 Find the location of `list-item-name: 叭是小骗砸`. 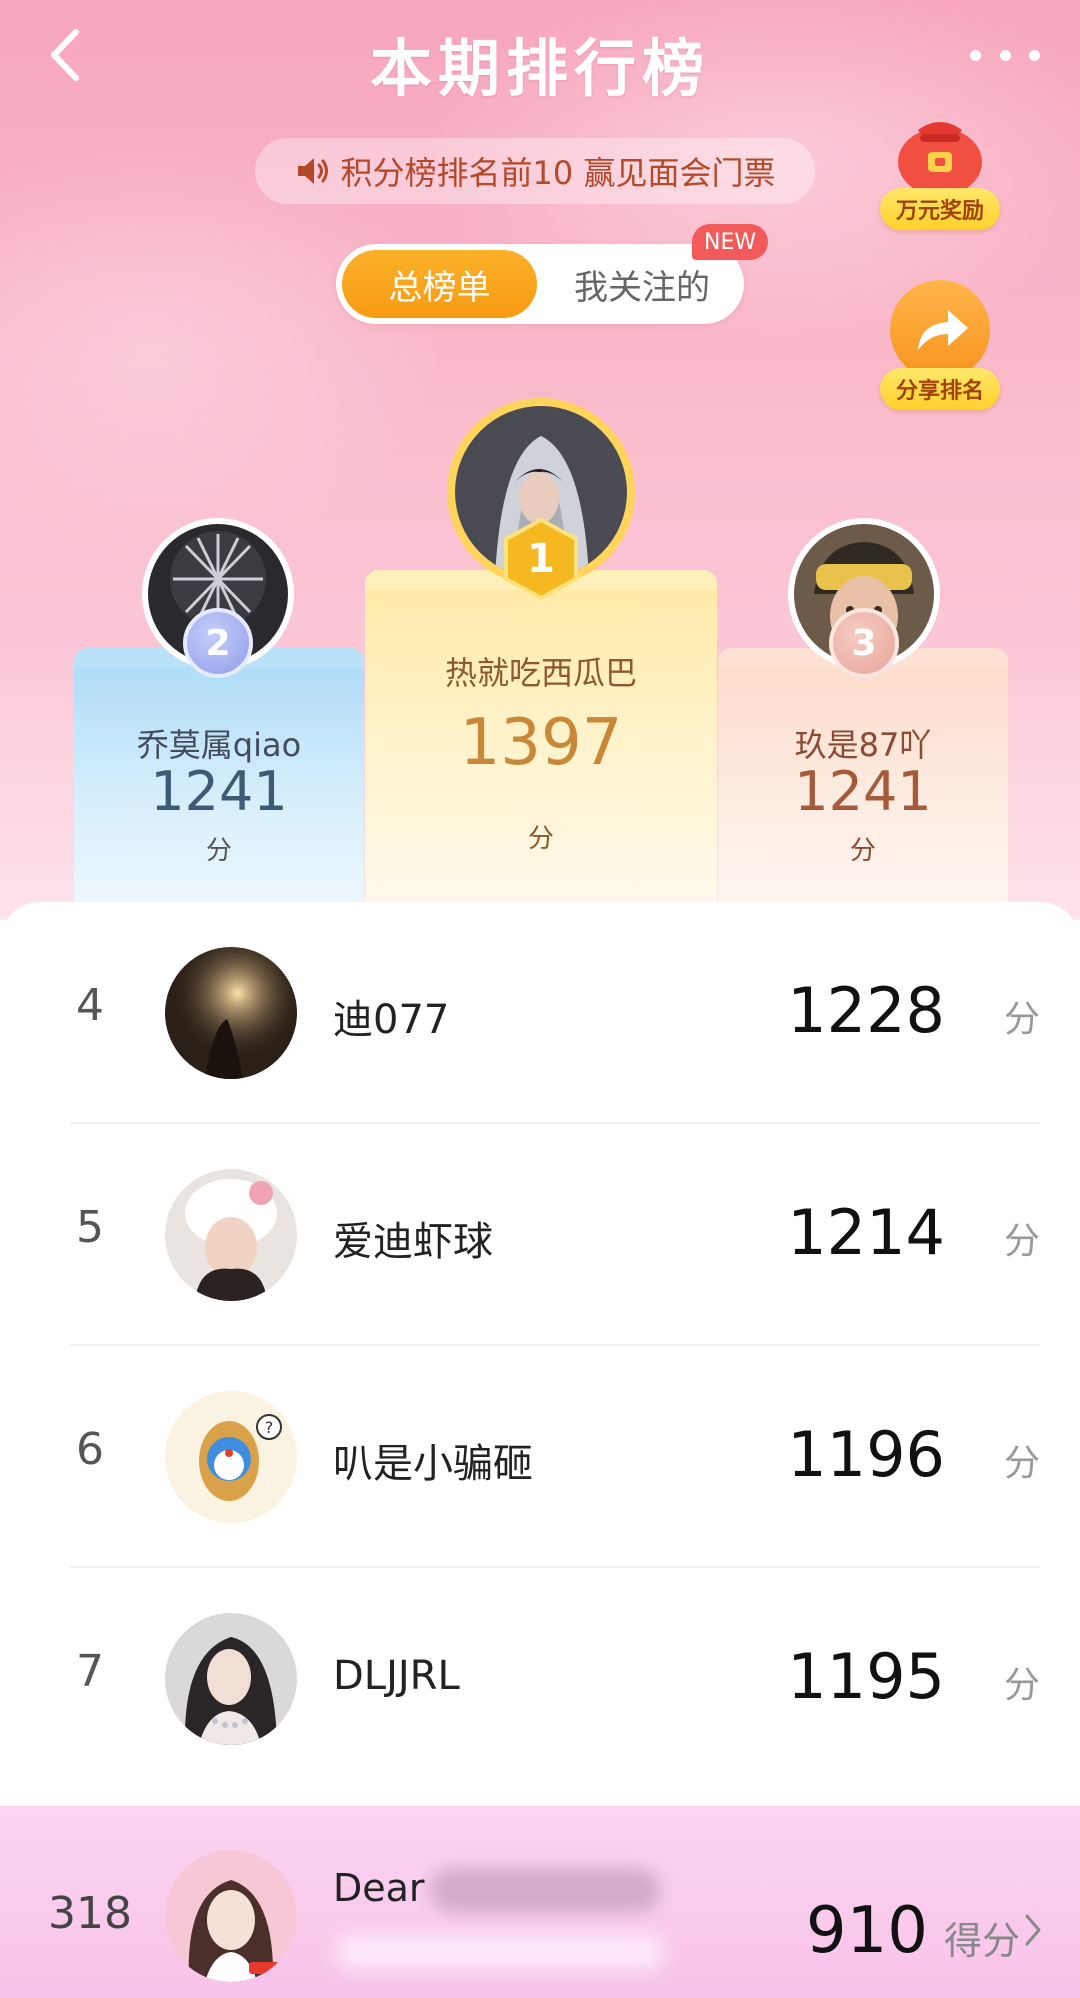

list-item-name: 叭是小骗砸 is located at coordinates (433, 1464).